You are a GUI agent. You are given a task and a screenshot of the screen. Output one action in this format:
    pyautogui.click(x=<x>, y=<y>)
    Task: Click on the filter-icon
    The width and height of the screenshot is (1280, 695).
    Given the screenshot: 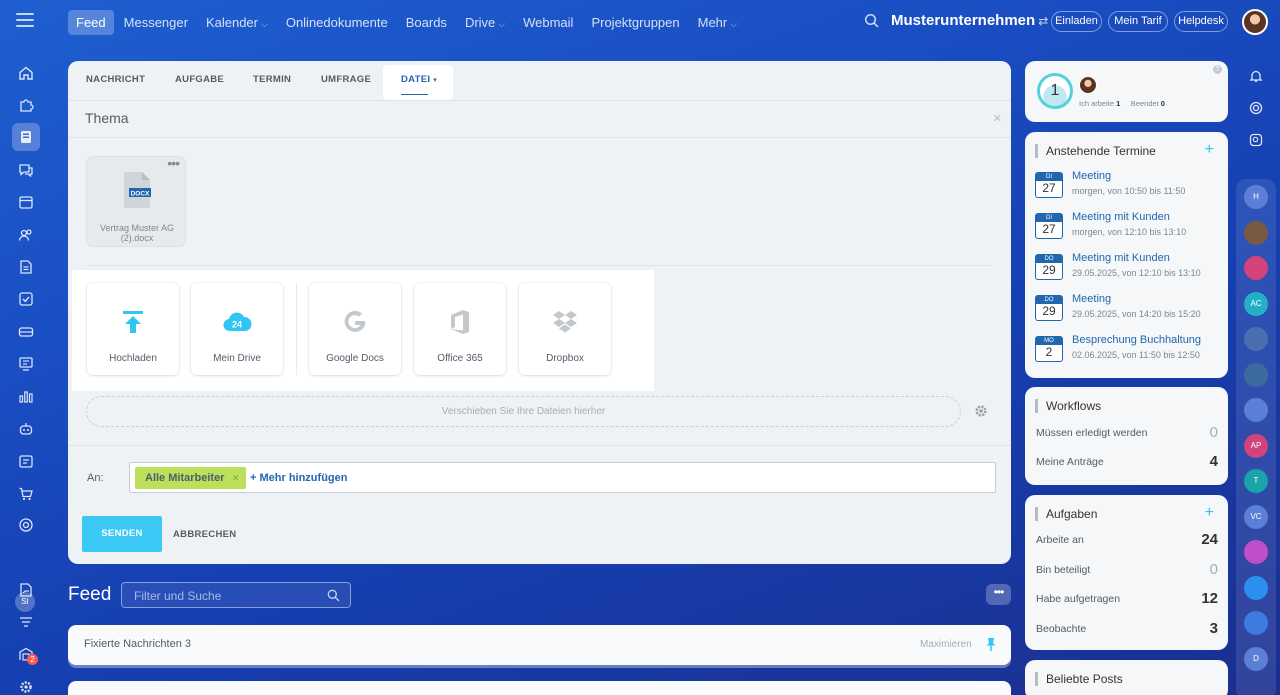 What is the action you would take?
    pyautogui.click(x=26, y=622)
    